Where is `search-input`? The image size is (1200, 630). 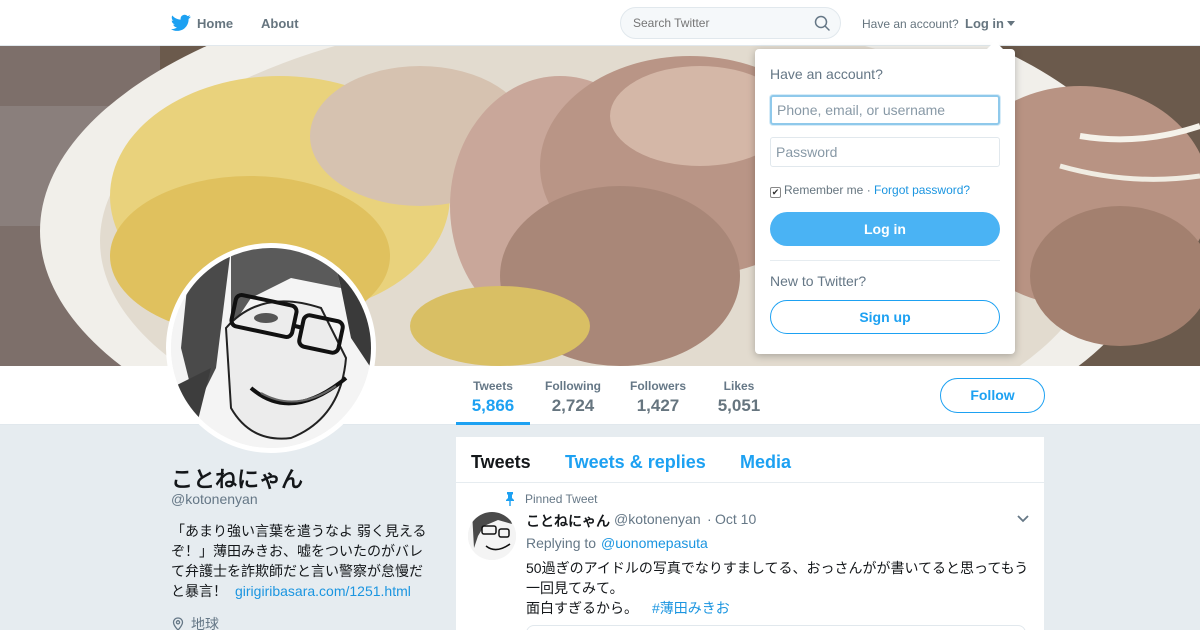
search-input is located at coordinates (718, 23).